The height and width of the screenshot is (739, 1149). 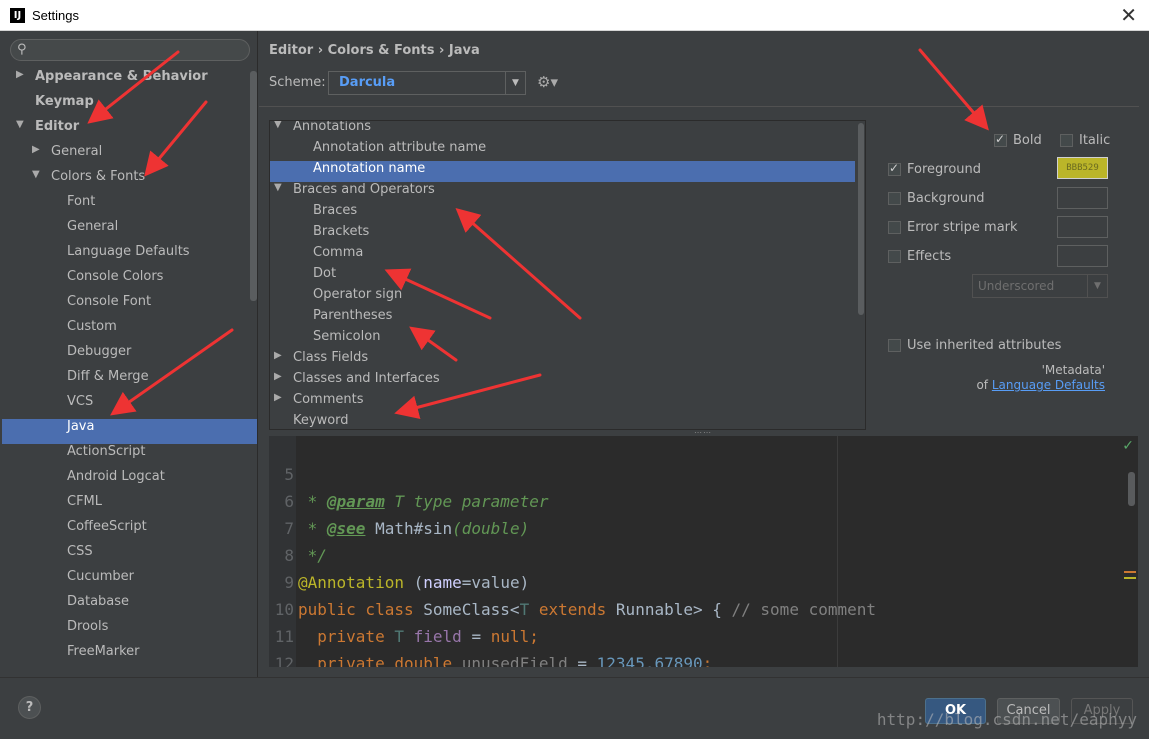 I want to click on sidebar-item-label: General, so click(x=93, y=226).